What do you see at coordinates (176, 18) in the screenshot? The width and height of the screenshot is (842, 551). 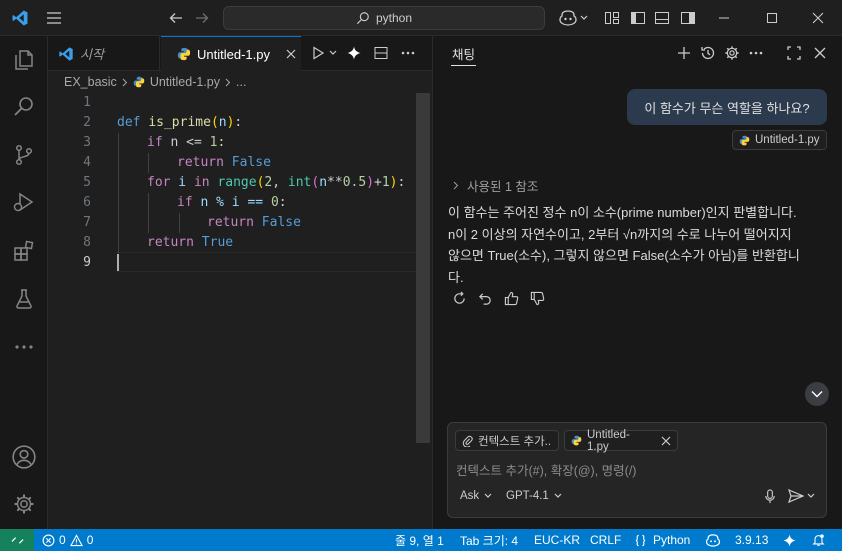 I see `back-icon` at bounding box center [176, 18].